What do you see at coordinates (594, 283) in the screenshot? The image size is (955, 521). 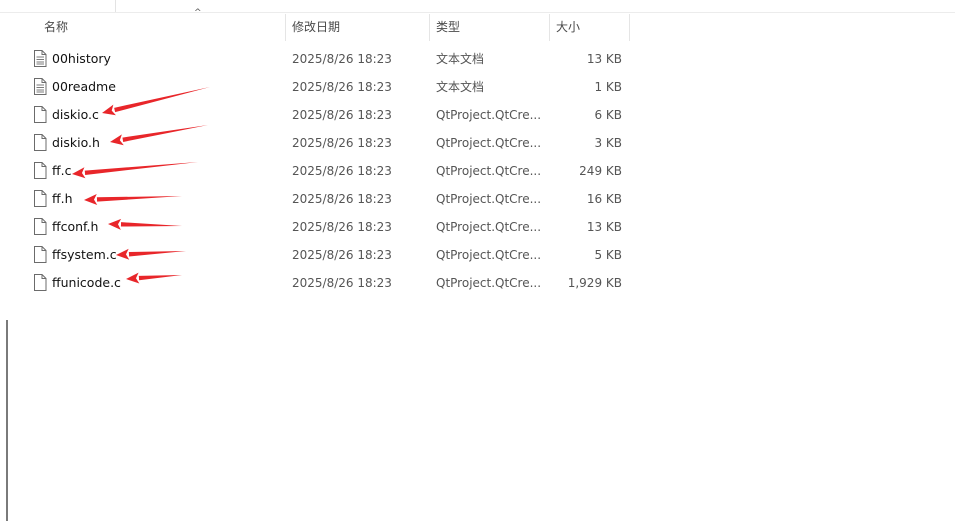 I see `file-size: 1,929 KB` at bounding box center [594, 283].